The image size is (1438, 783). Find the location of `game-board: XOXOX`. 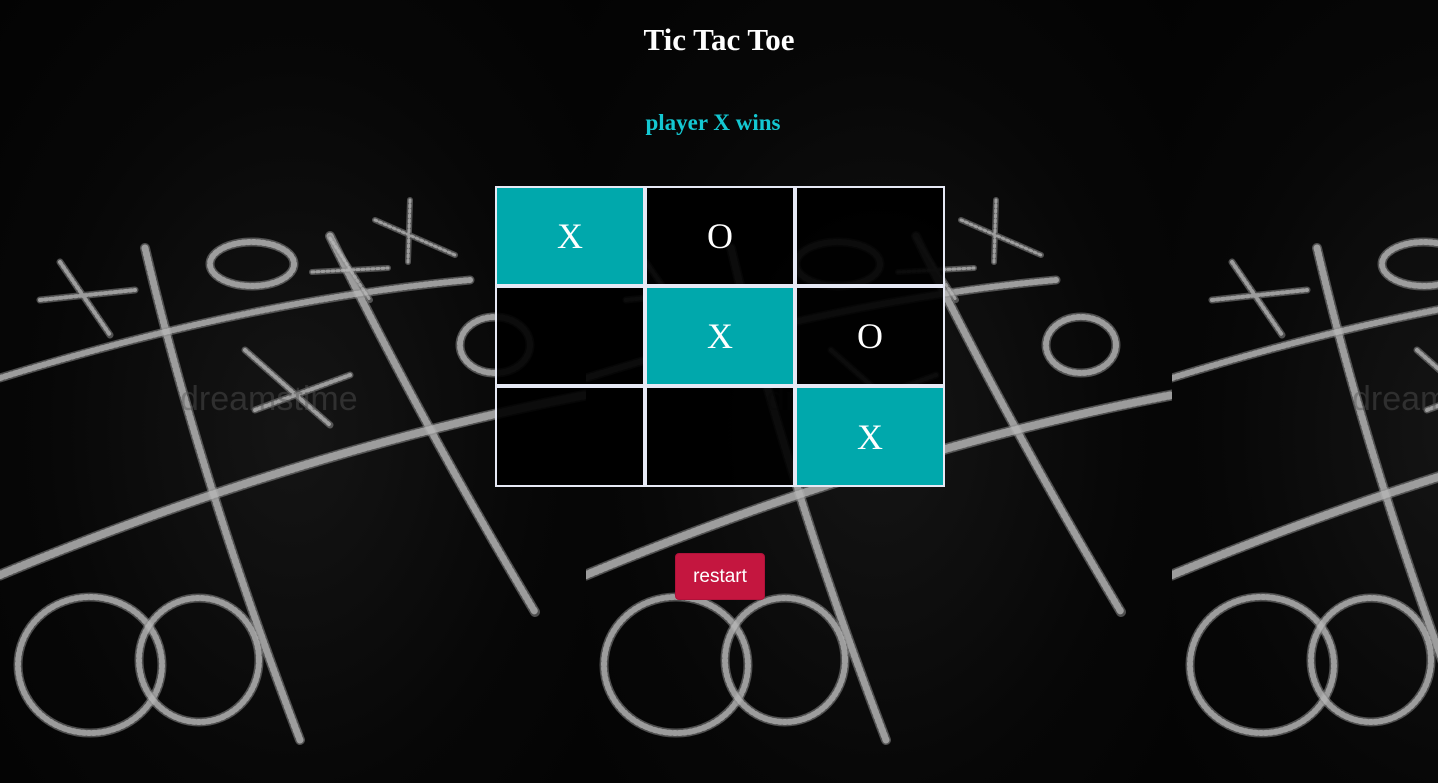

game-board: XOXOX is located at coordinates (720, 336).